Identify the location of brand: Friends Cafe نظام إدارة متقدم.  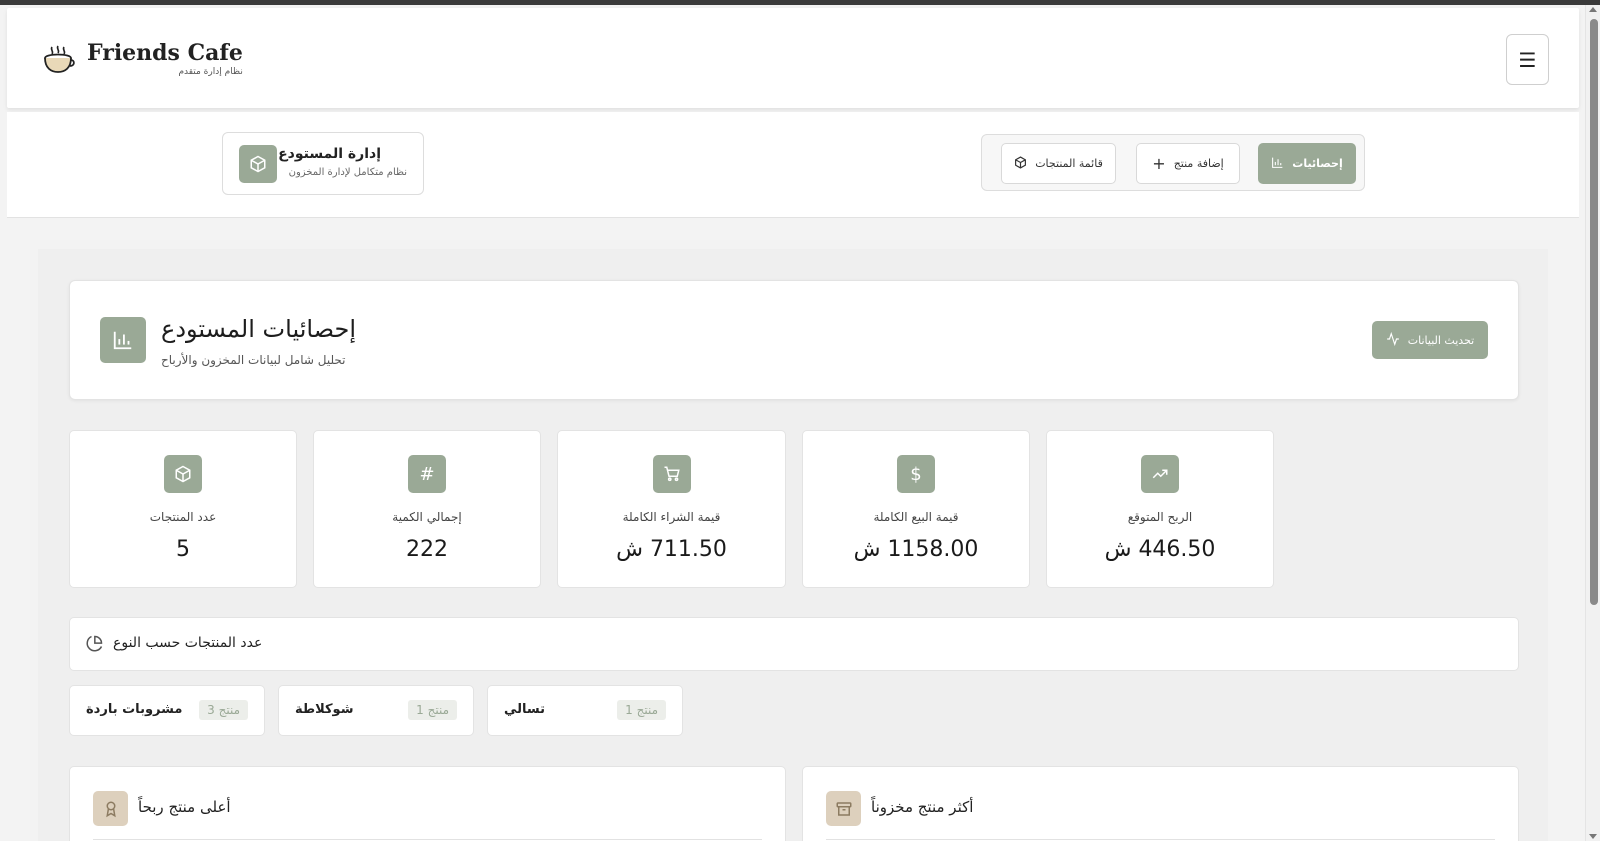
(141, 59).